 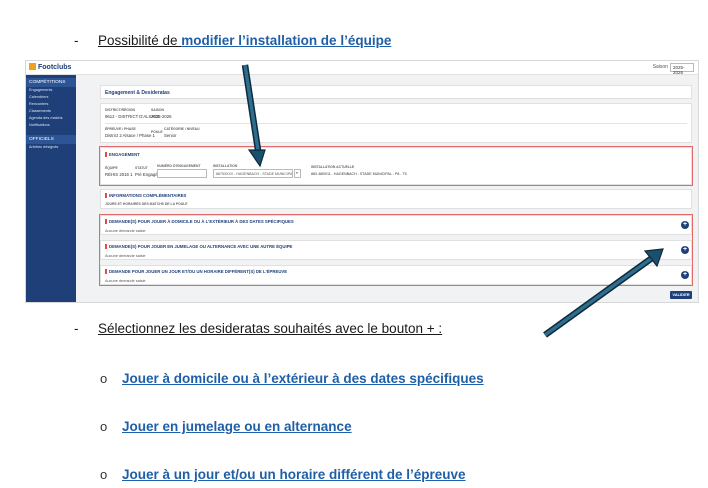 I want to click on desiderata-highlight, so click(x=396, y=250).